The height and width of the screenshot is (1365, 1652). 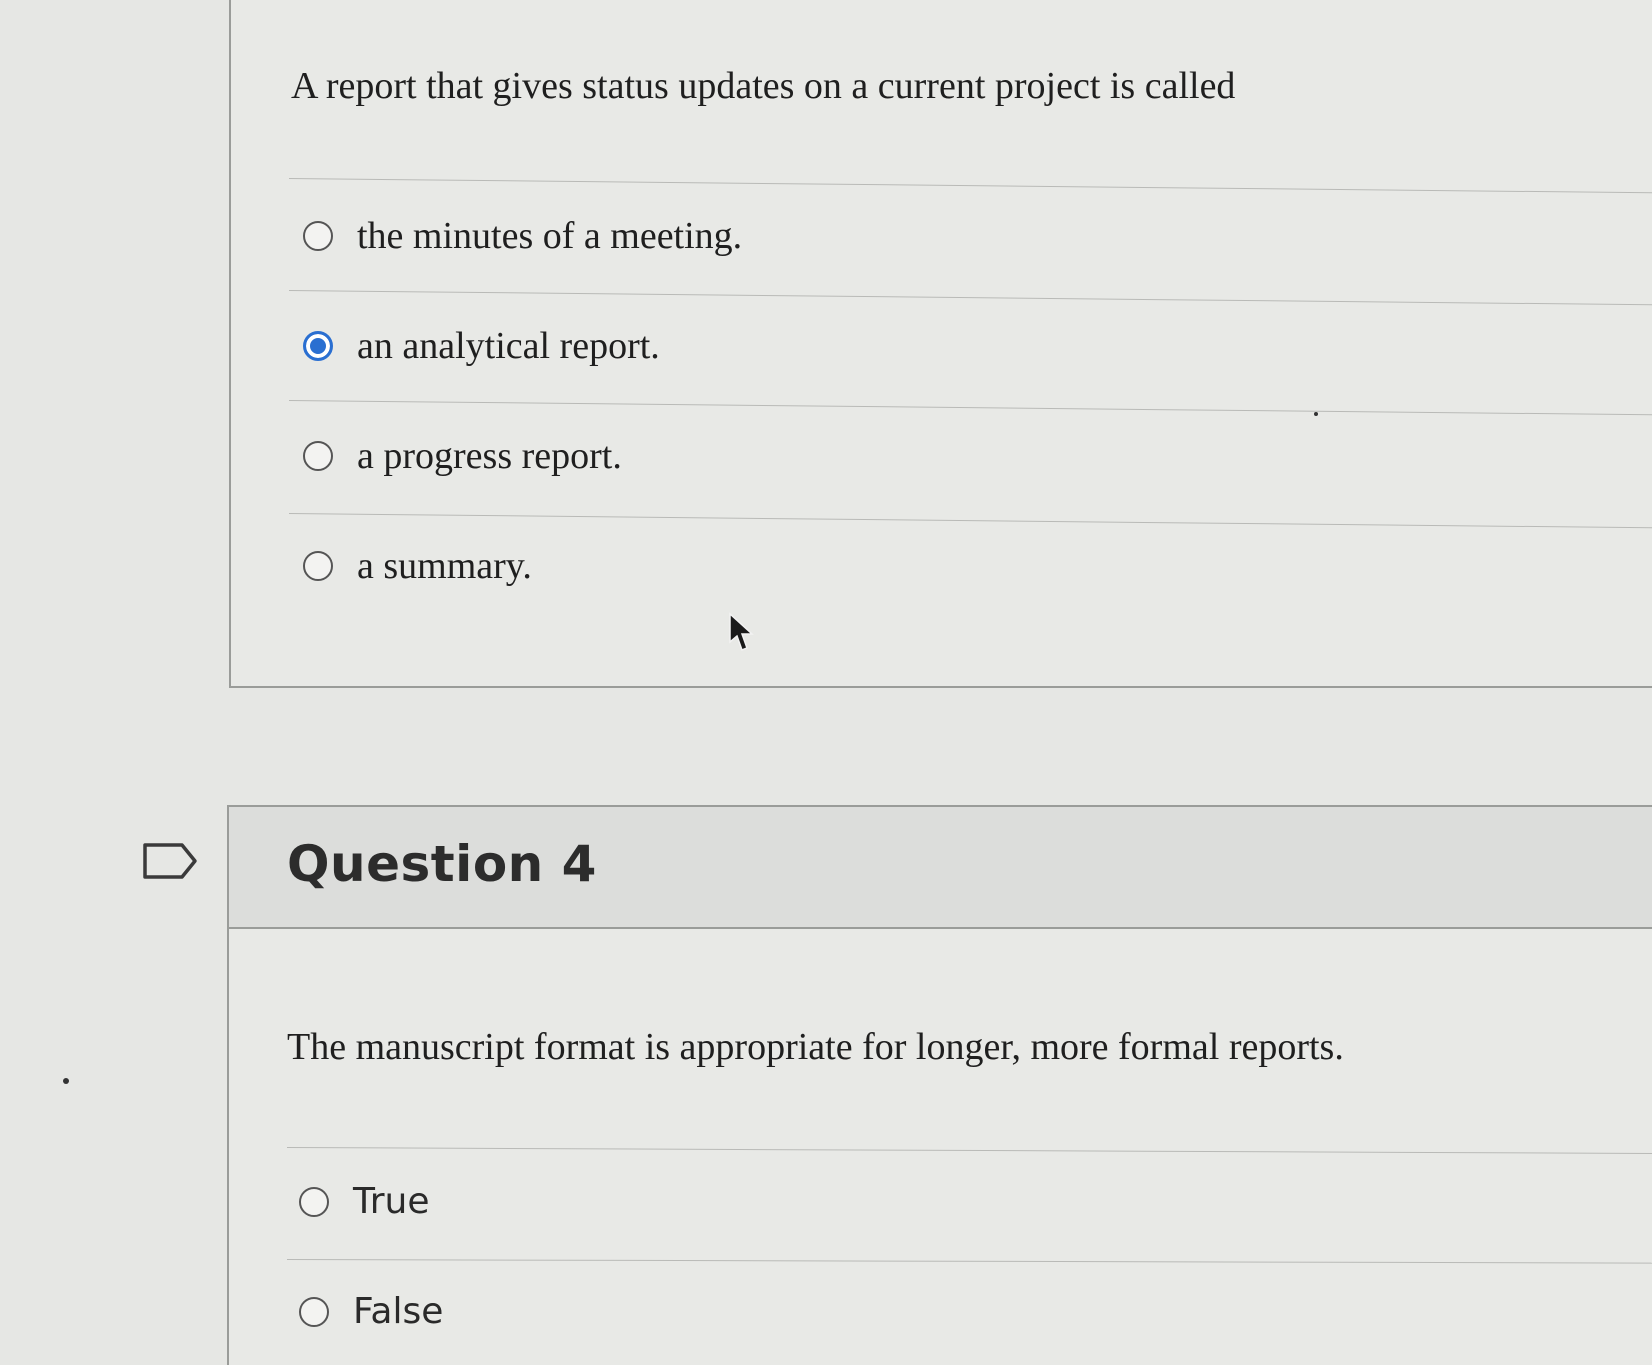 What do you see at coordinates (741, 631) in the screenshot?
I see `mouse-pointer-icon` at bounding box center [741, 631].